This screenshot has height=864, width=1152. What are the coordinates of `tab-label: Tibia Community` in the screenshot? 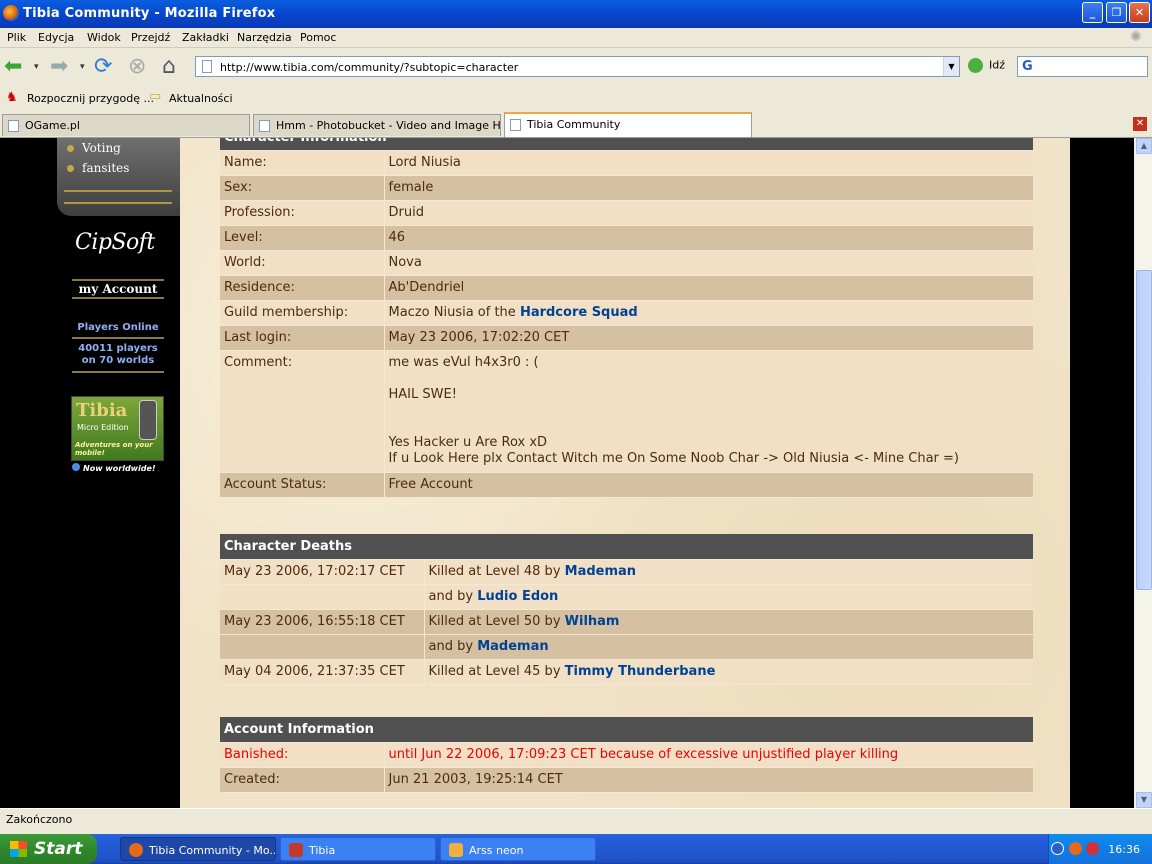 It's located at (574, 124).